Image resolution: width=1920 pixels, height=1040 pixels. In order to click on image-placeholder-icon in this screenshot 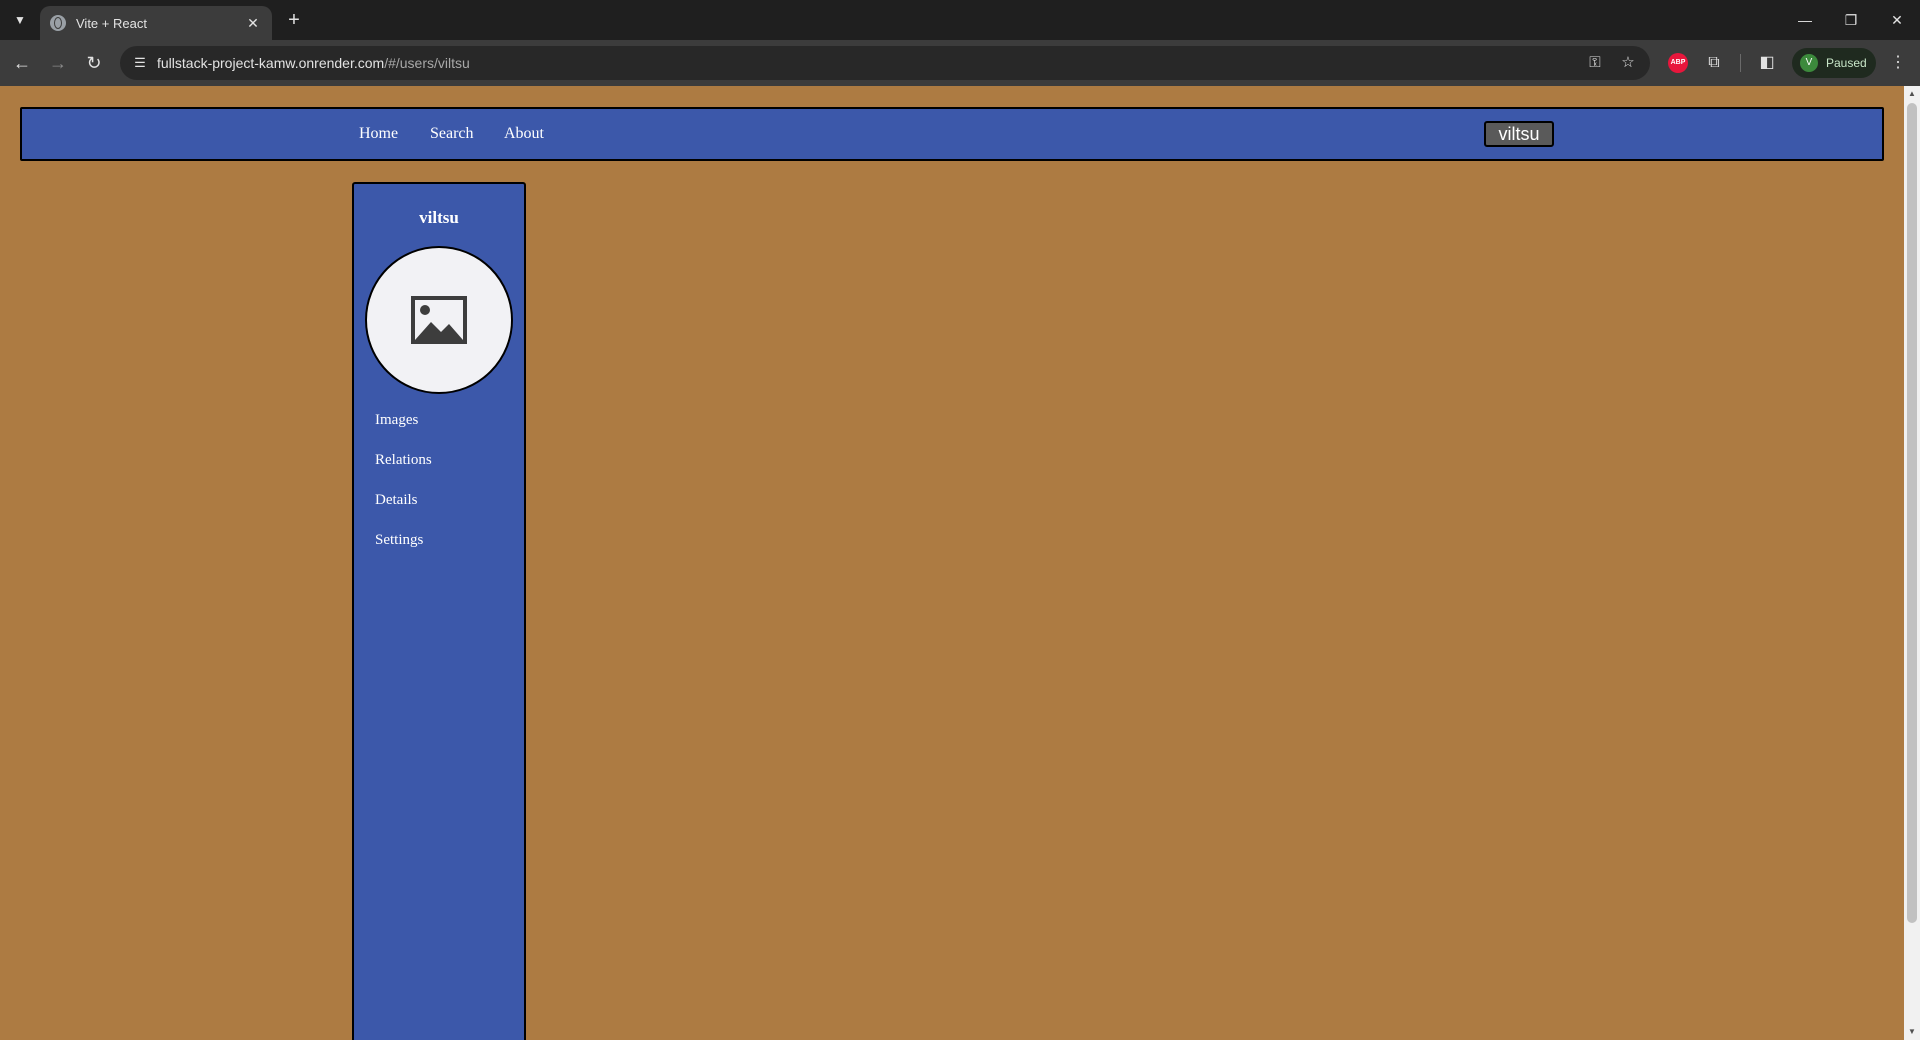, I will do `click(439, 320)`.